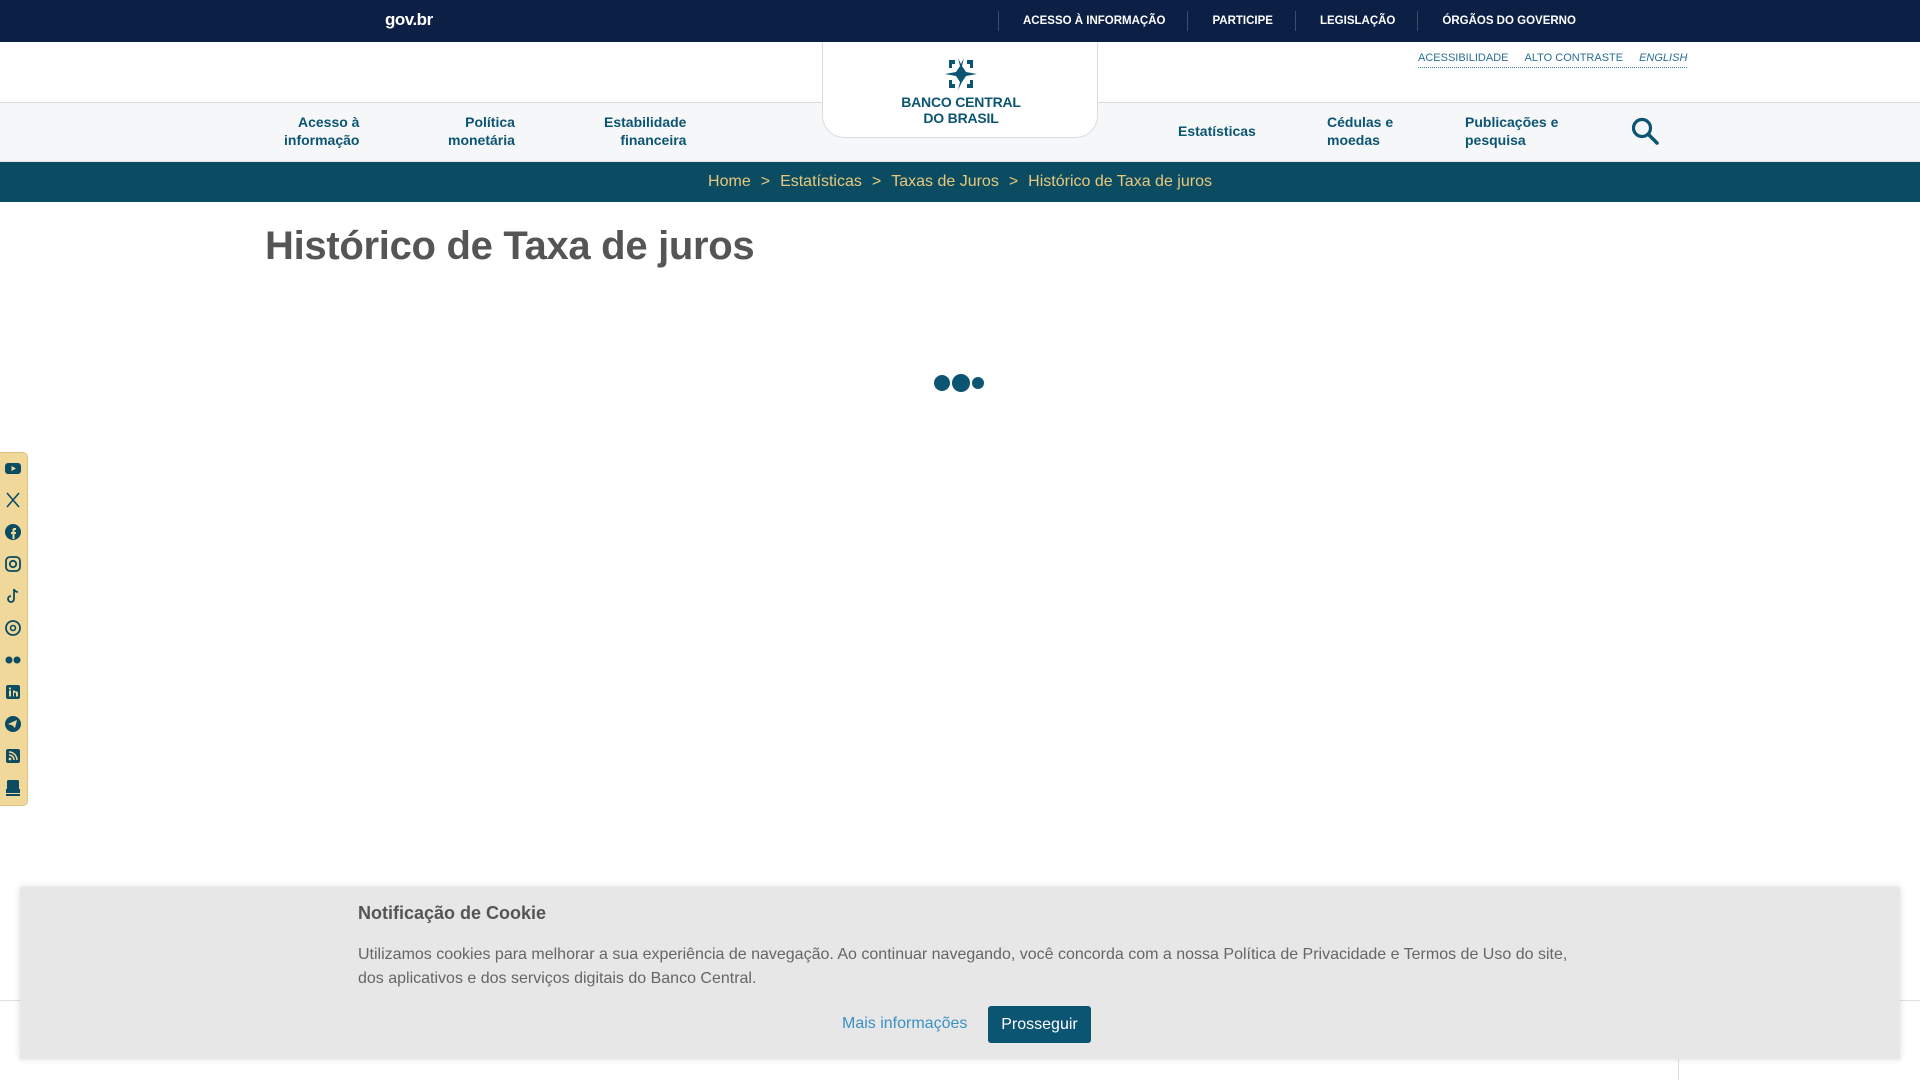 Image resolution: width=1920 pixels, height=1080 pixels. What do you see at coordinates (1512, 122) in the screenshot?
I see `nav-label-line: Publicações e` at bounding box center [1512, 122].